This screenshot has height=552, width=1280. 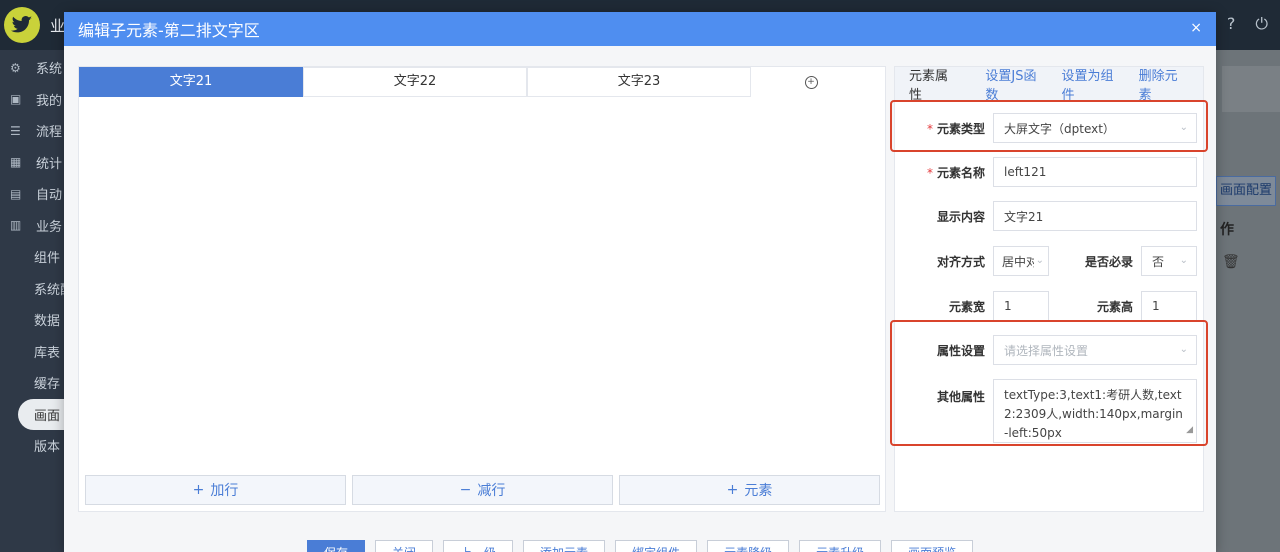 What do you see at coordinates (840, 546) in the screenshot?
I see `promote-element-button: 元素升级` at bounding box center [840, 546].